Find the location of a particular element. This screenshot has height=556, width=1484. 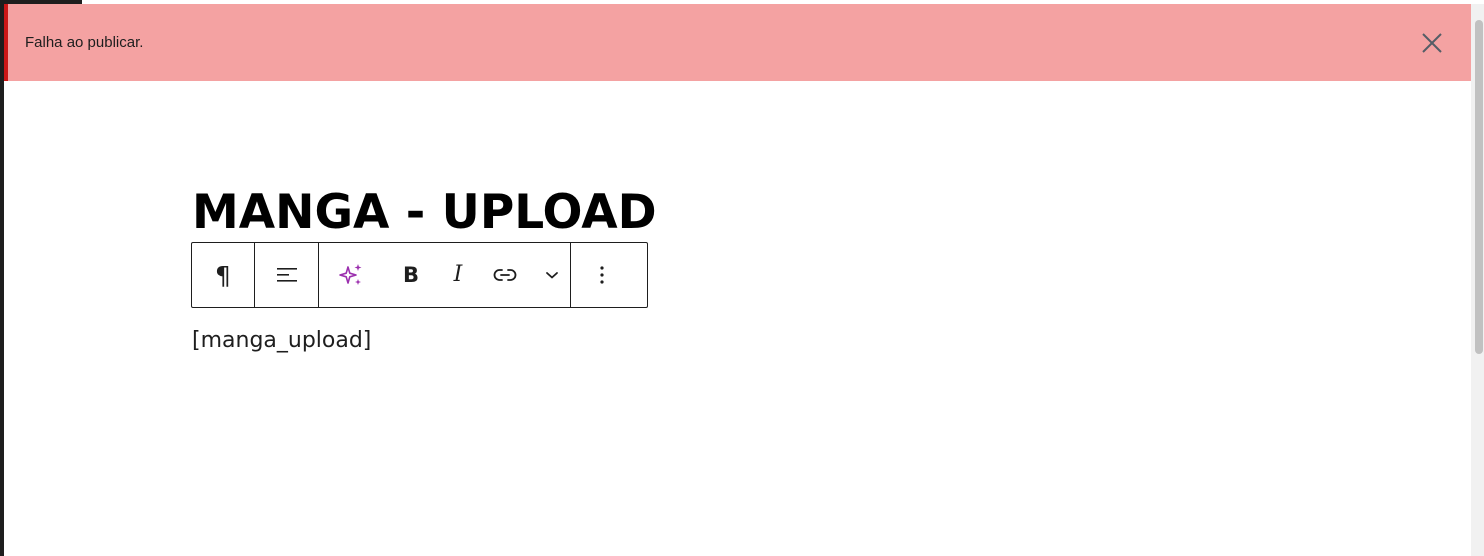

align-button is located at coordinates (286, 275).